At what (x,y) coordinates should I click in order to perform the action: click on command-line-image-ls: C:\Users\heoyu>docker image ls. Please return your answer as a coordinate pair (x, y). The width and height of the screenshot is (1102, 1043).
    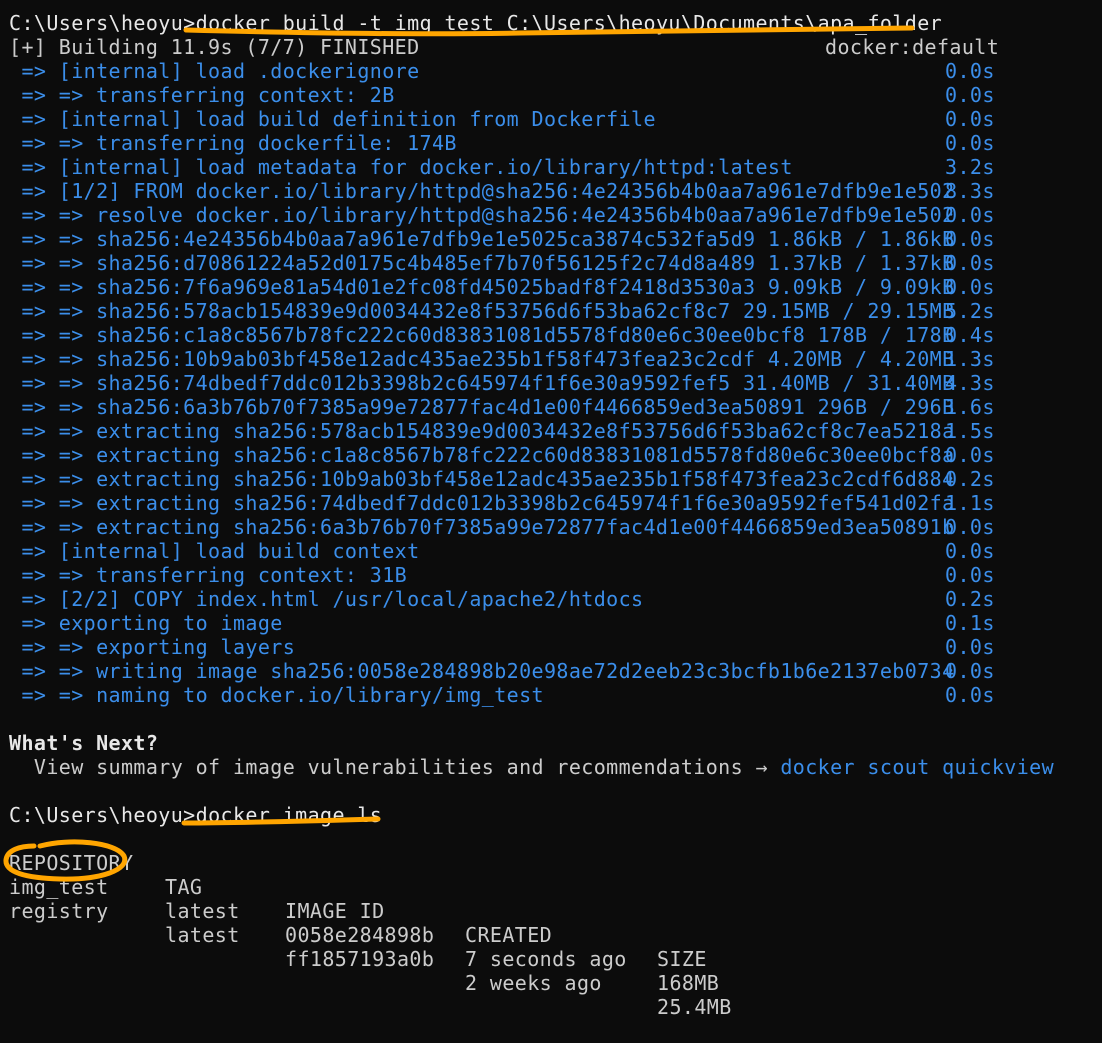
    Looking at the image, I should click on (195, 815).